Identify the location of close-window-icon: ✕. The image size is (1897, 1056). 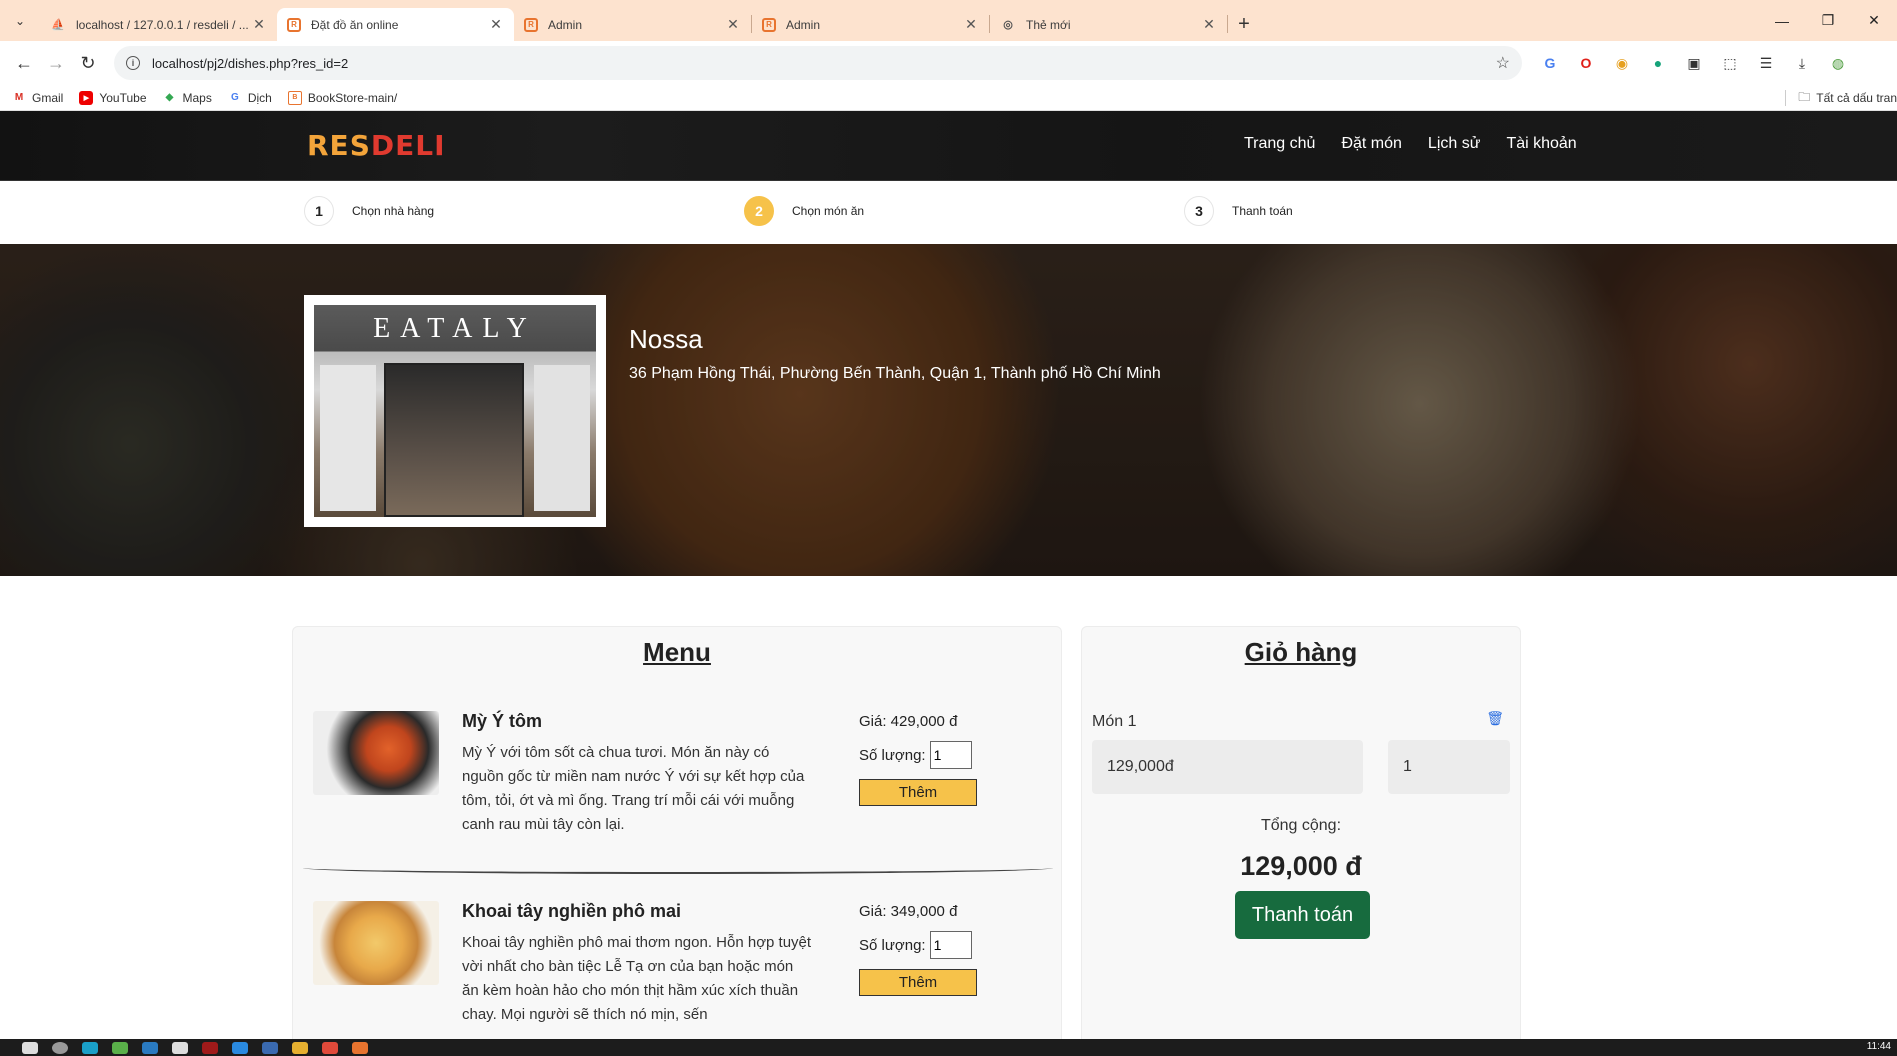
(1874, 20).